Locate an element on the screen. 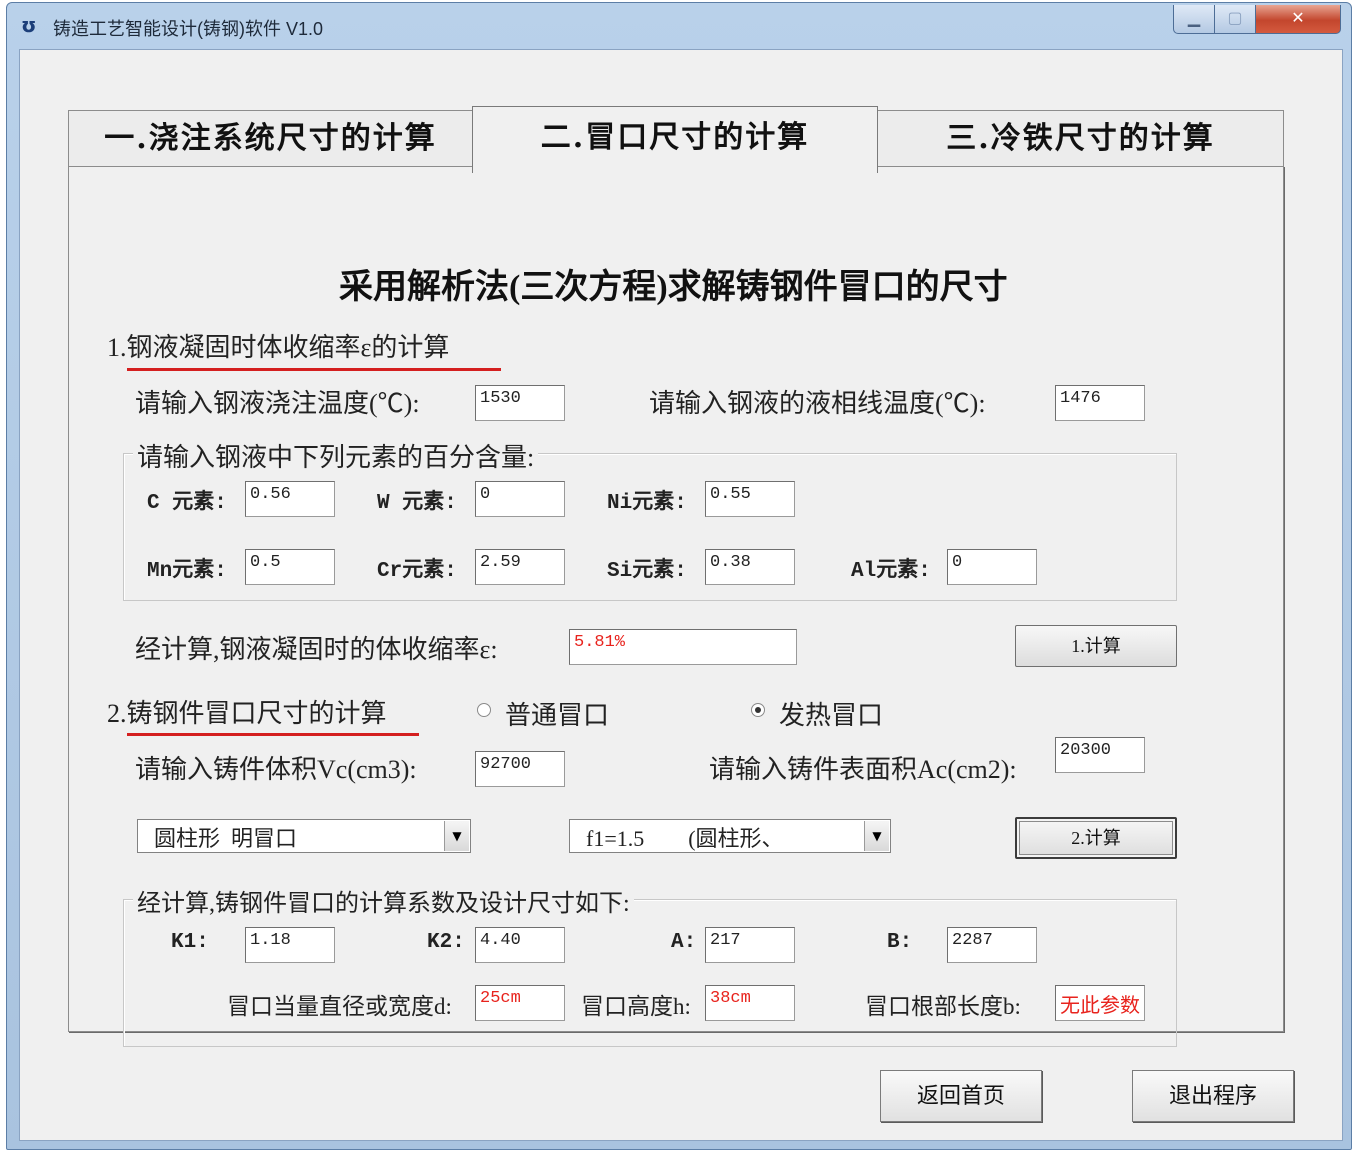 The image size is (1358, 1154). heating-riser-label: 发热冒口 is located at coordinates (831, 713).